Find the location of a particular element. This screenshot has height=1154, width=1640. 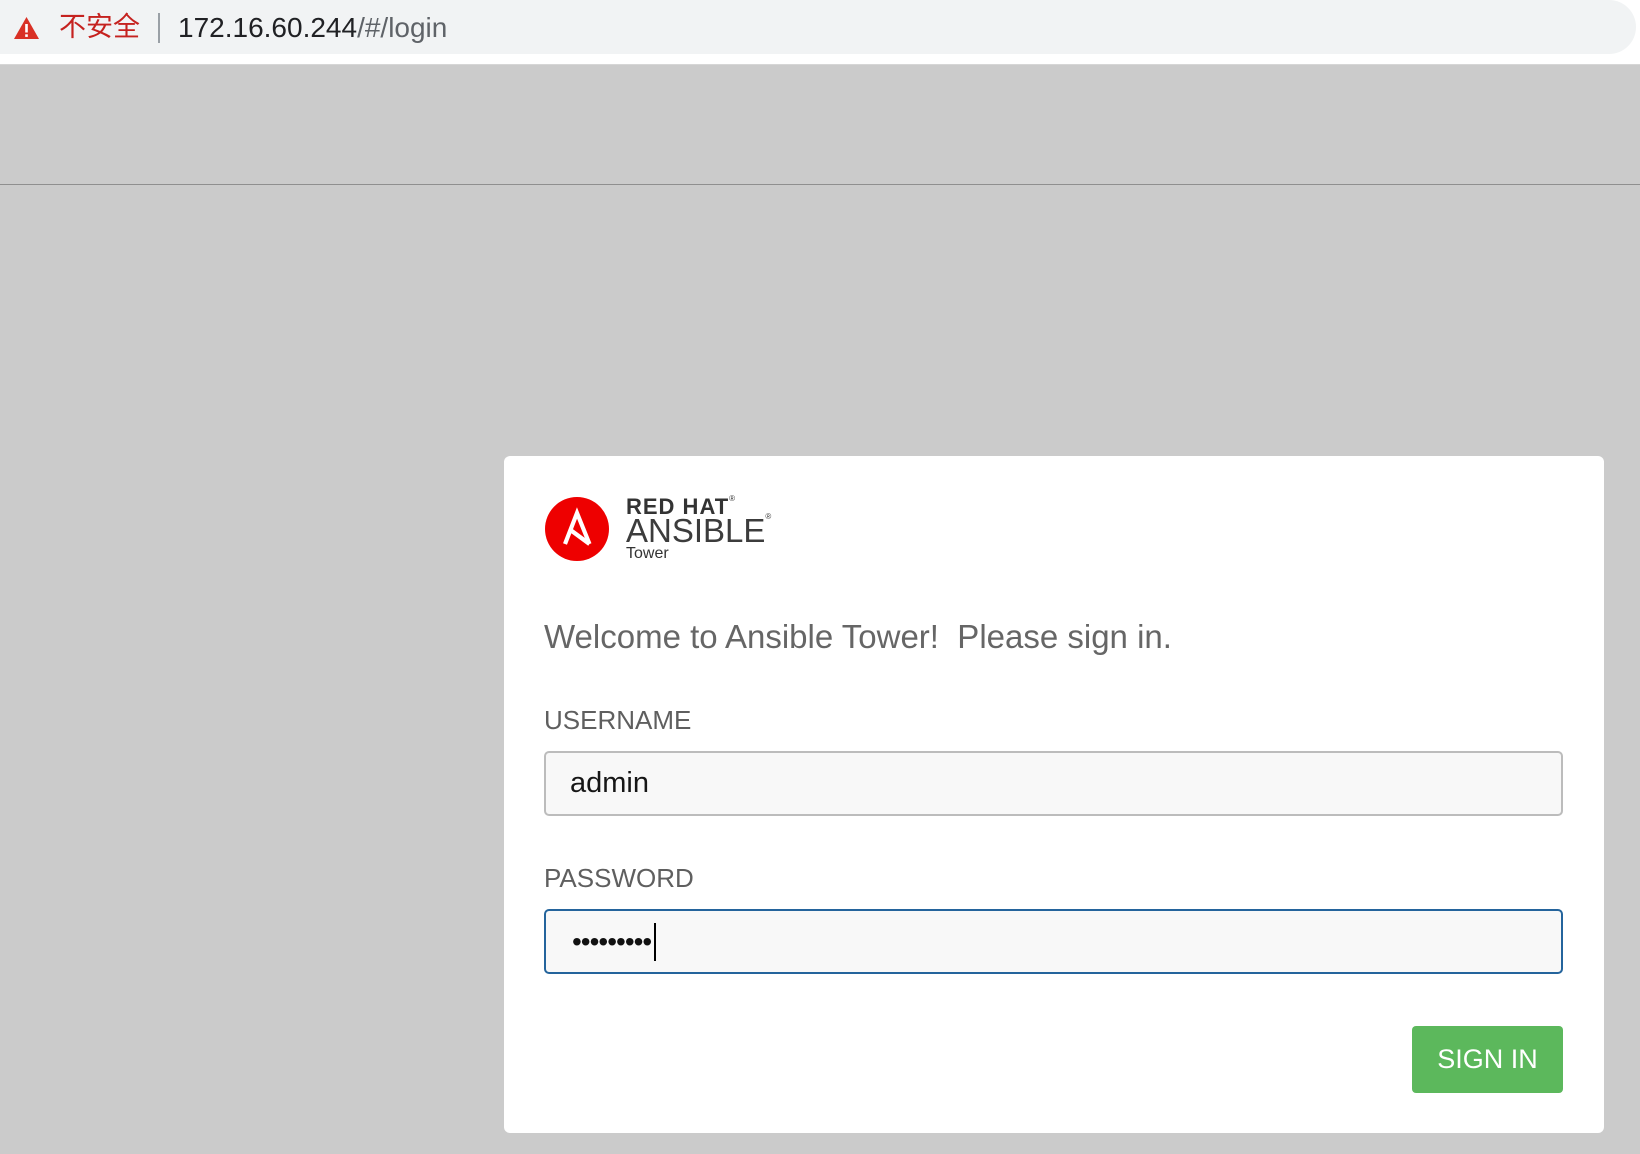

url-path: /#/login is located at coordinates (402, 27).